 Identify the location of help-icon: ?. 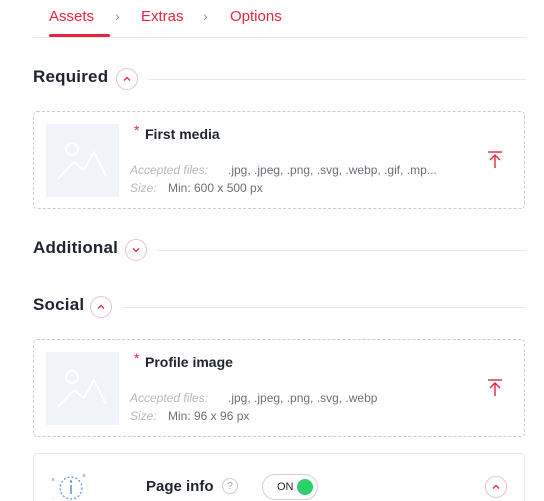
(230, 486).